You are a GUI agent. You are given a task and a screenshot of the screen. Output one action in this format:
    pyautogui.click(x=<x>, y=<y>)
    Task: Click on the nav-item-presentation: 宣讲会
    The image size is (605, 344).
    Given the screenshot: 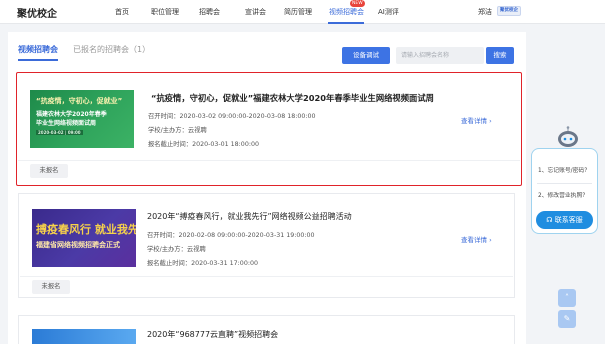 What is the action you would take?
    pyautogui.click(x=255, y=12)
    